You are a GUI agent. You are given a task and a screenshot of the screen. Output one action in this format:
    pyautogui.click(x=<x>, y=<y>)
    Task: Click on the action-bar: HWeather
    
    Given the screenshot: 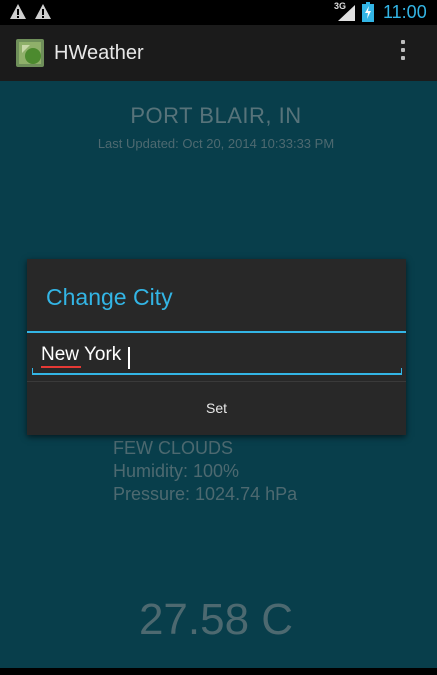 What is the action you would take?
    pyautogui.click(x=218, y=53)
    